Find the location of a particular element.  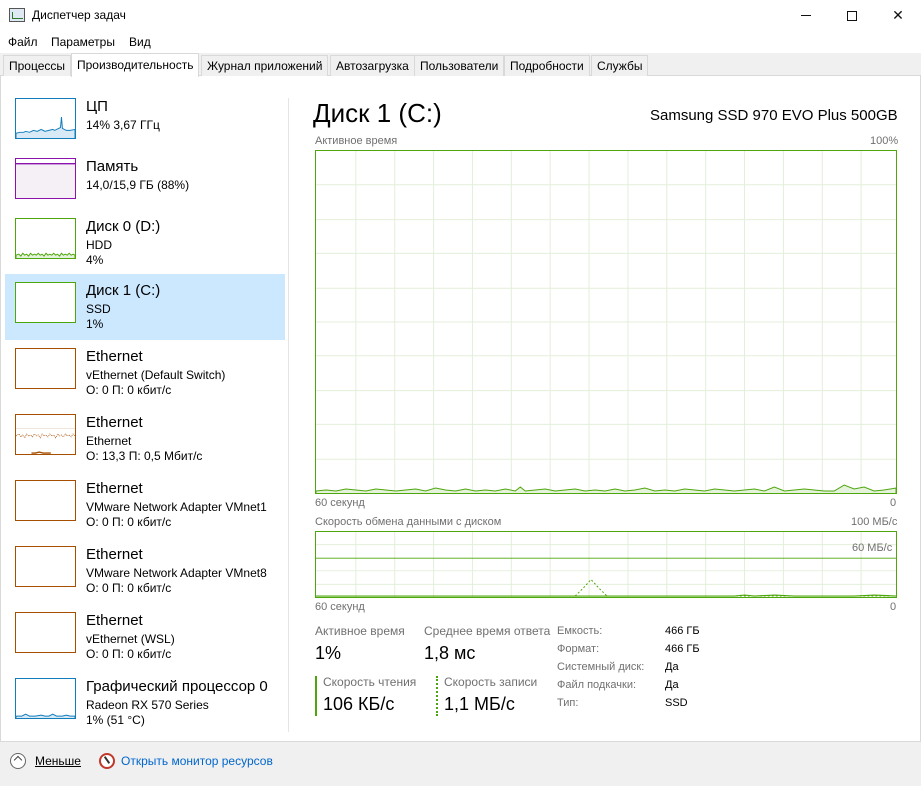

graph2-time: 60 секунд is located at coordinates (340, 607).